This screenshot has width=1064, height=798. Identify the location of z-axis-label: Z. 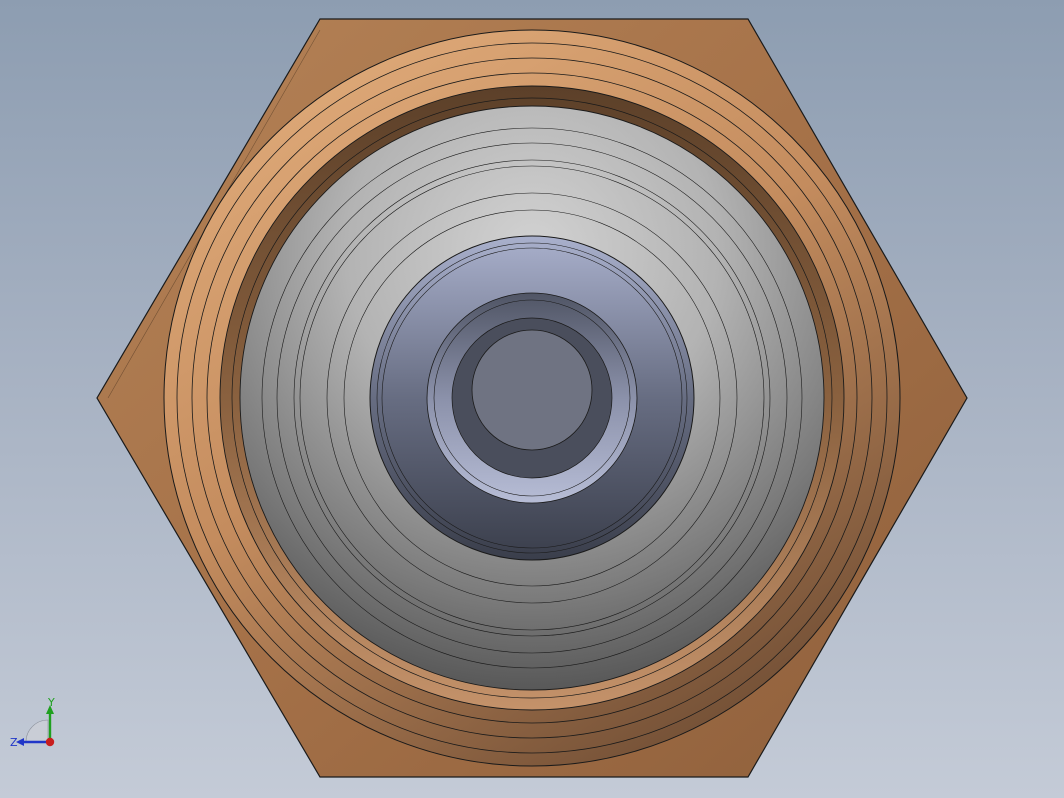
(14, 742).